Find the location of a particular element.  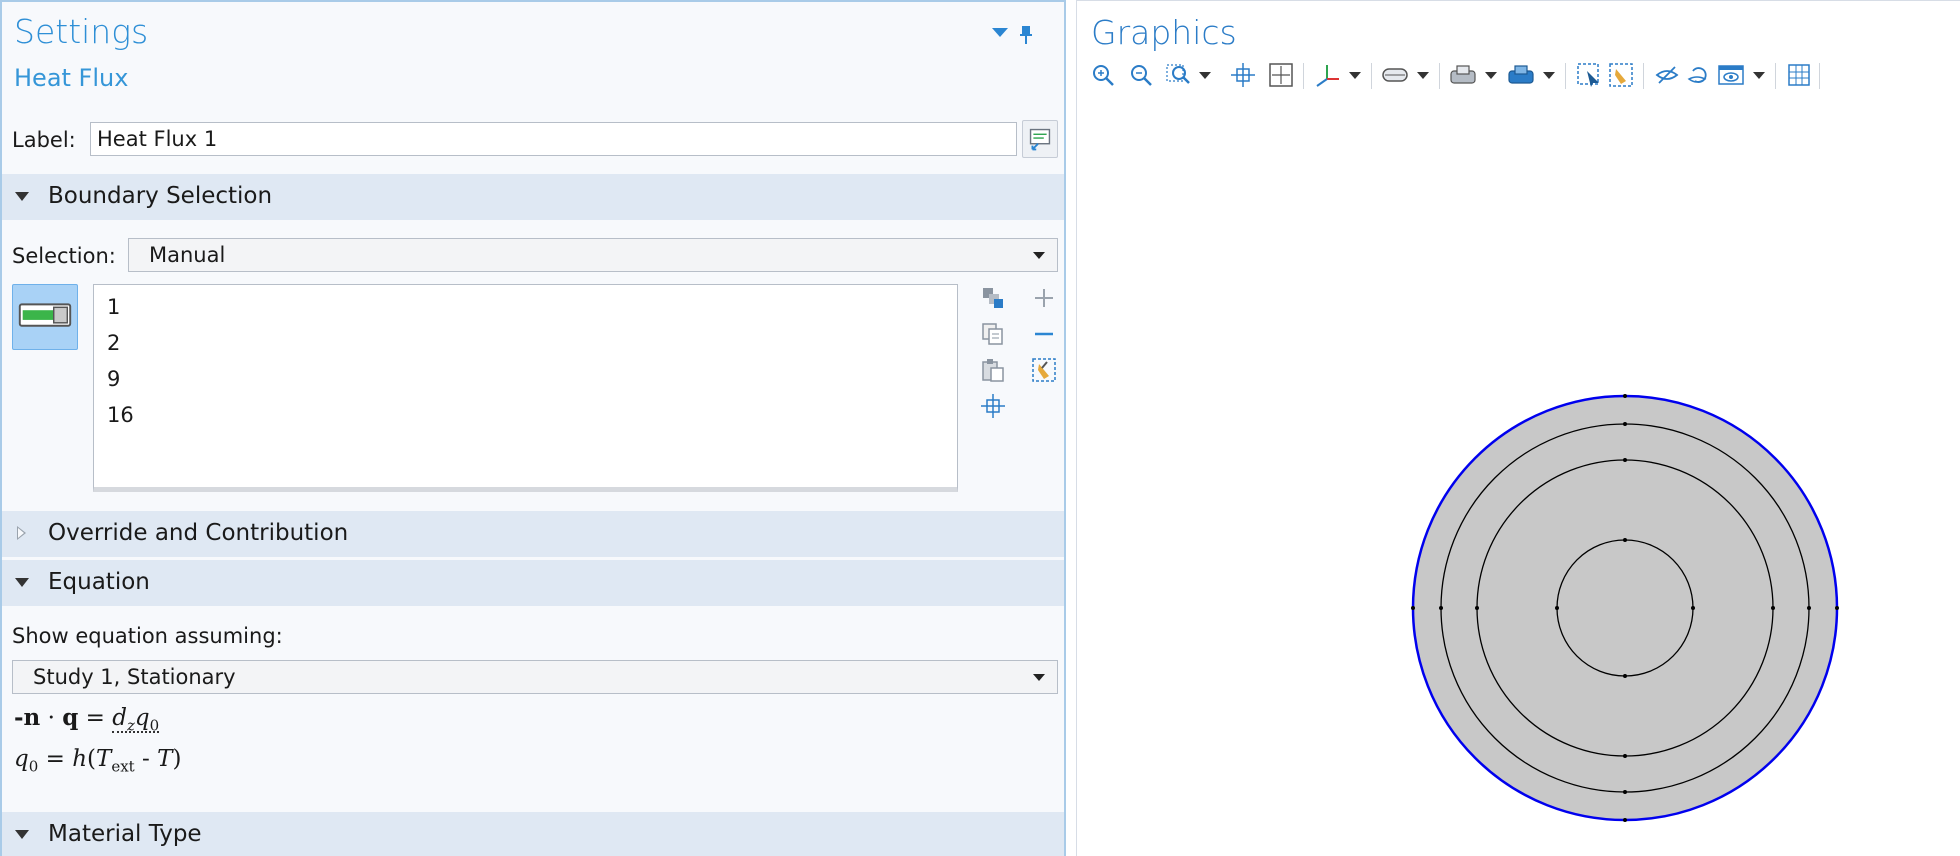

select-box-dropdown-icon is located at coordinates (1491, 75).